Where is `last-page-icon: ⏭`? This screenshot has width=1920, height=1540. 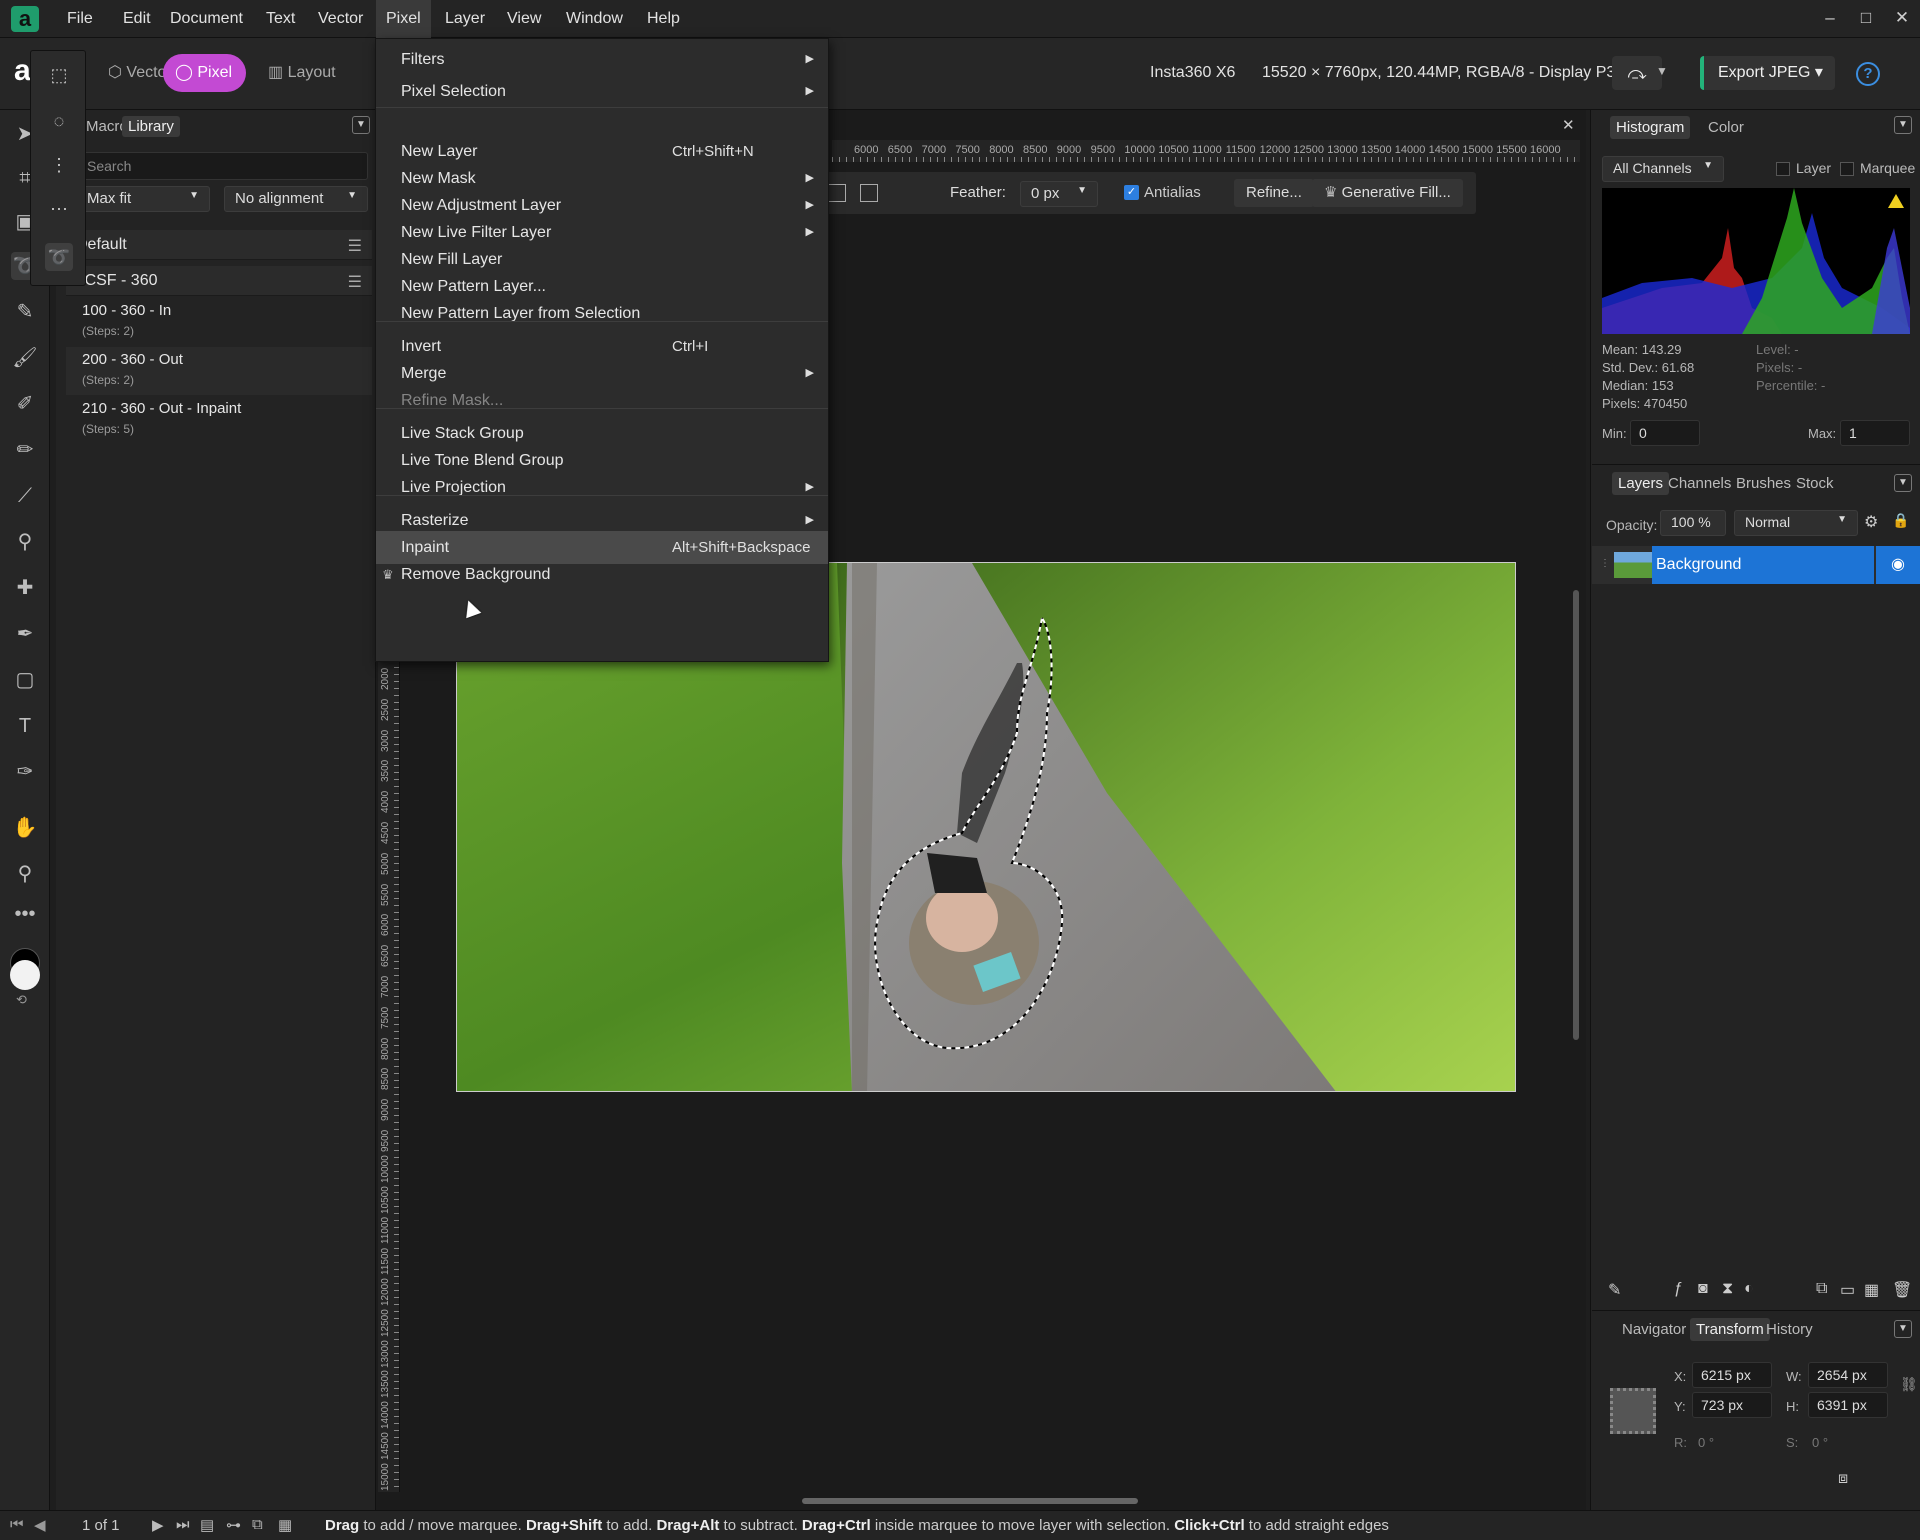
last-page-icon: ⏭ is located at coordinates (183, 1524).